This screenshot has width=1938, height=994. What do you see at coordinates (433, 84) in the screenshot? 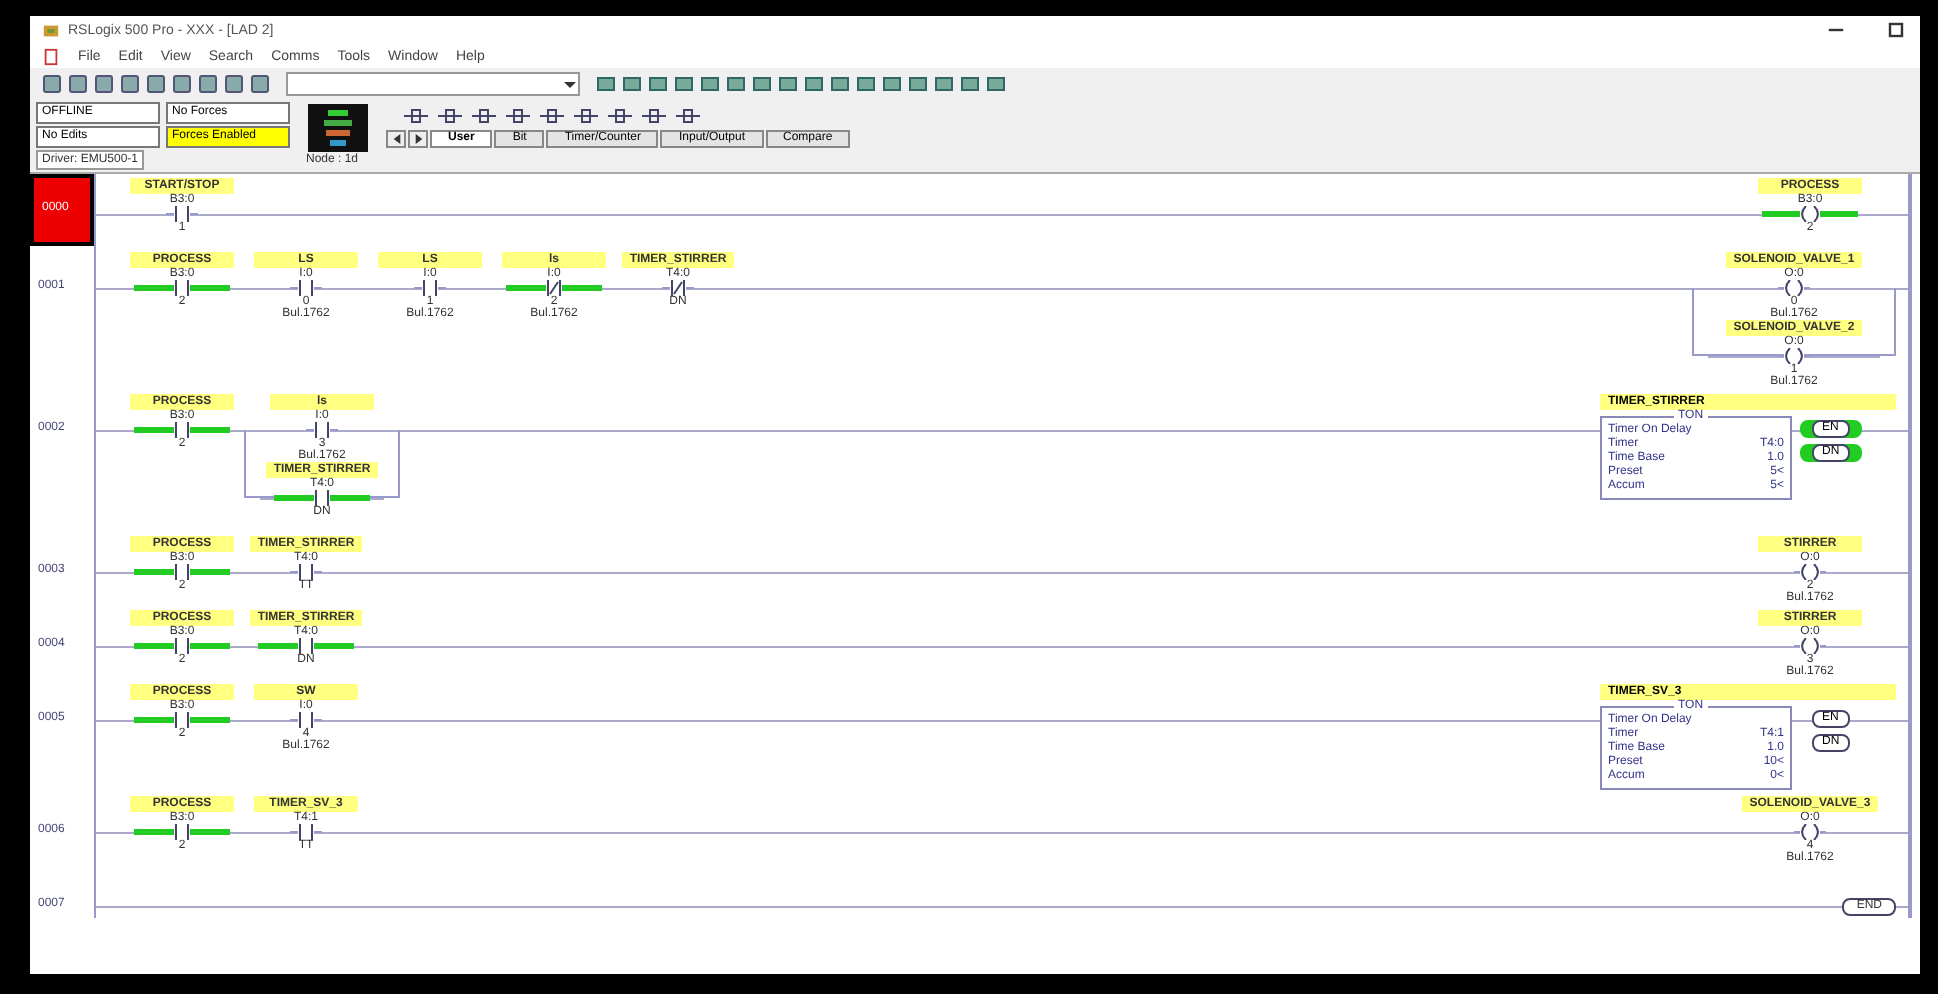
I see `search-combo` at bounding box center [433, 84].